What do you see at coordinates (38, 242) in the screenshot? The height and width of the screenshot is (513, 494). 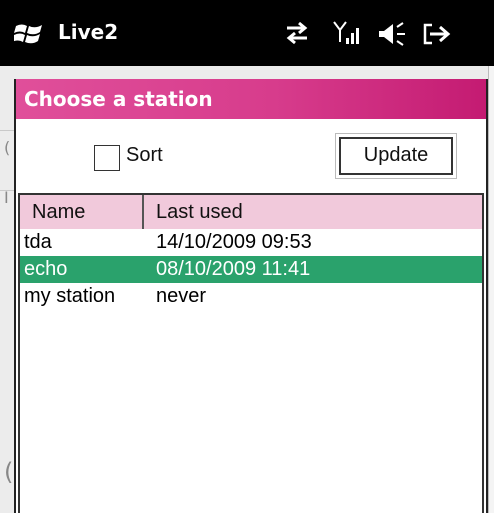 I see `station-name: tda` at bounding box center [38, 242].